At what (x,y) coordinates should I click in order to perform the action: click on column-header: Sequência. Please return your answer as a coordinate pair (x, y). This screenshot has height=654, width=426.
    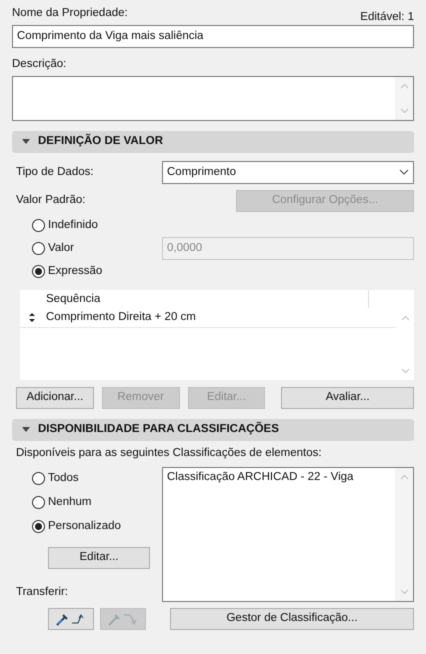
    Looking at the image, I should click on (206, 299).